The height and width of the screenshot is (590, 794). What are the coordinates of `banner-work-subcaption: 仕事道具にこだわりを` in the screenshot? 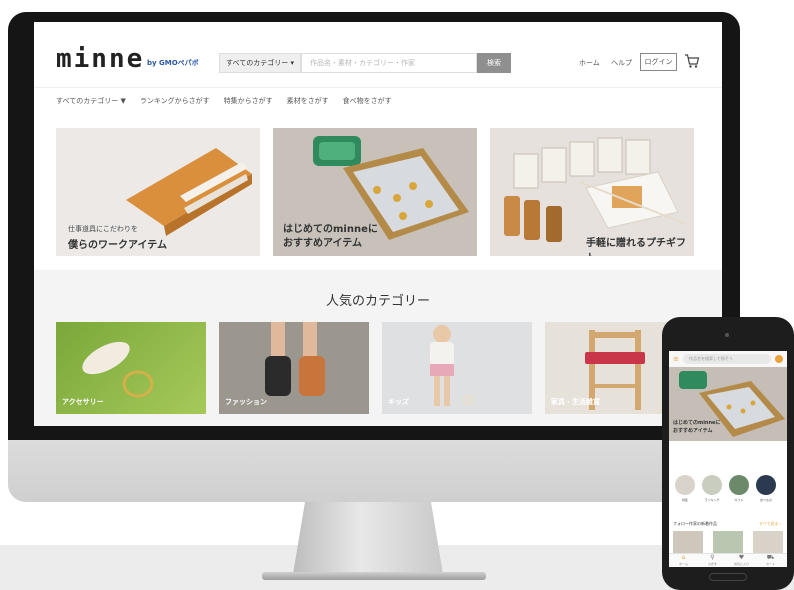 It's located at (103, 229).